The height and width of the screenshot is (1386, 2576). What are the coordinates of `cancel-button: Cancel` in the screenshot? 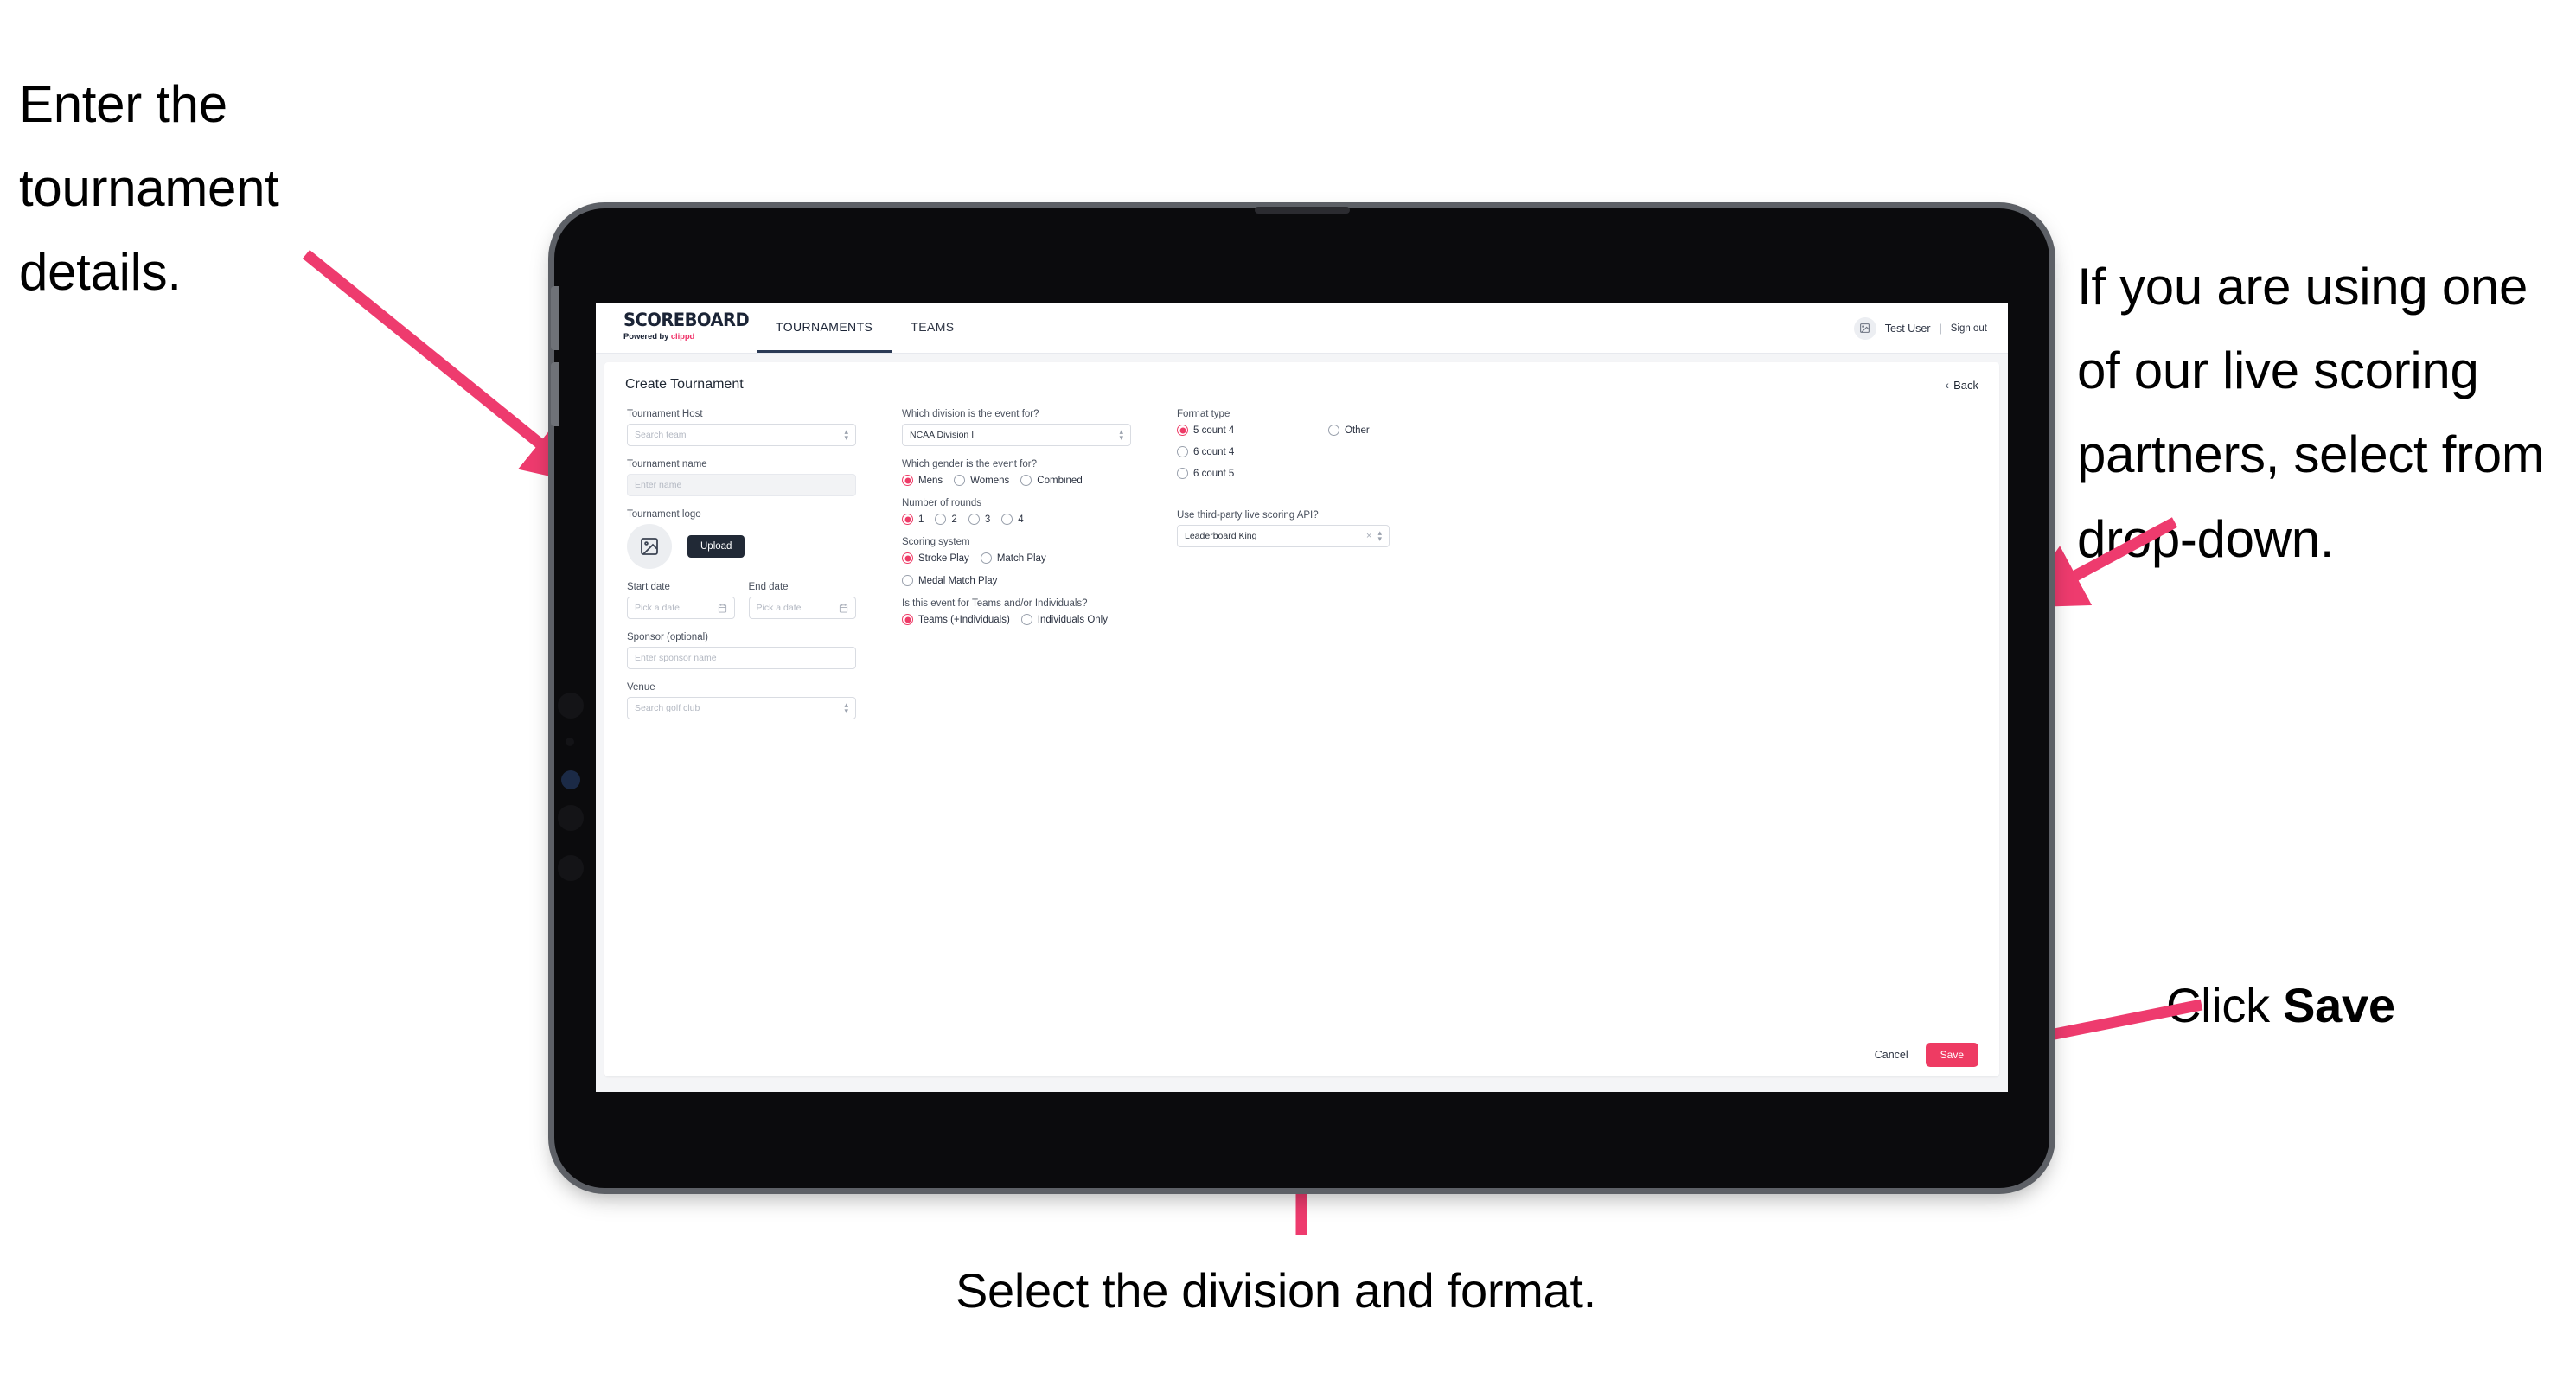 It's located at (1891, 1055).